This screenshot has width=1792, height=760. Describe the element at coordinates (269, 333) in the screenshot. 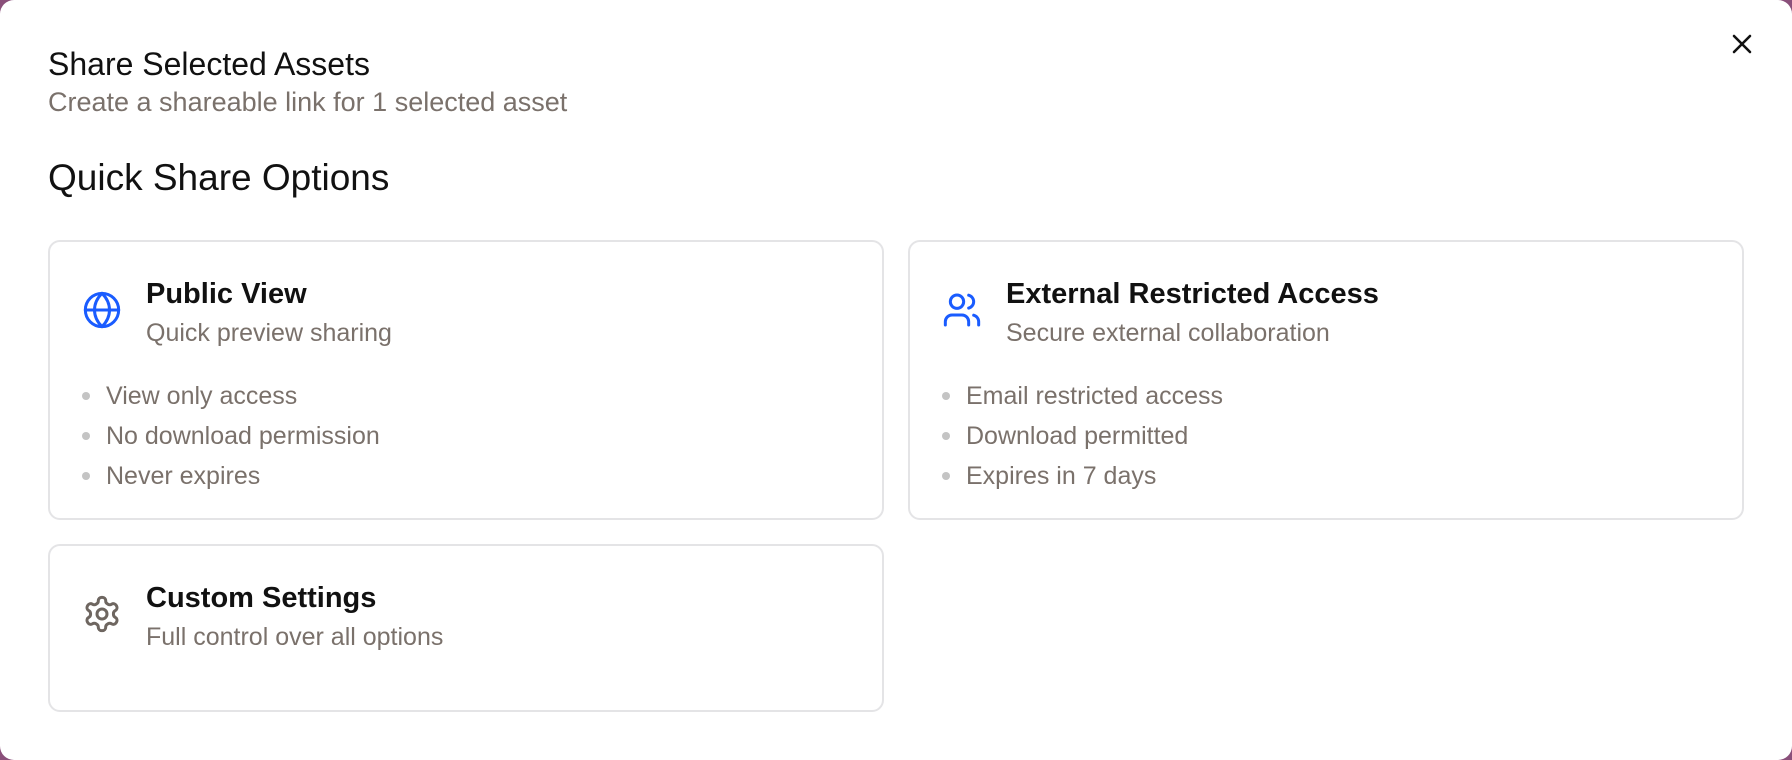

I see `option-description: Quick preview sharing` at that location.